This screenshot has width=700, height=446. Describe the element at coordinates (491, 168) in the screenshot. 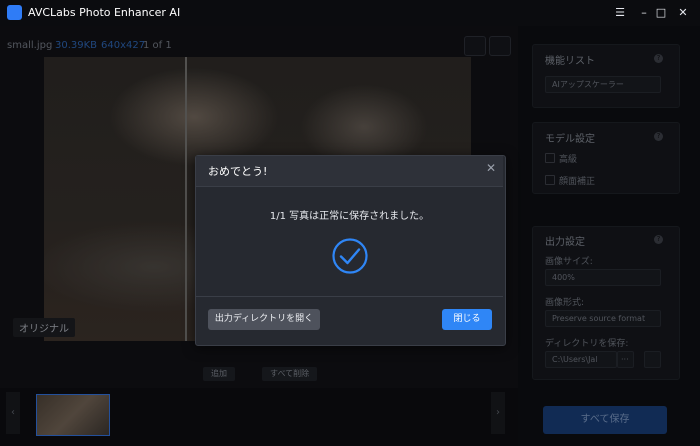

I see `dialog-close-icon: ✕` at that location.